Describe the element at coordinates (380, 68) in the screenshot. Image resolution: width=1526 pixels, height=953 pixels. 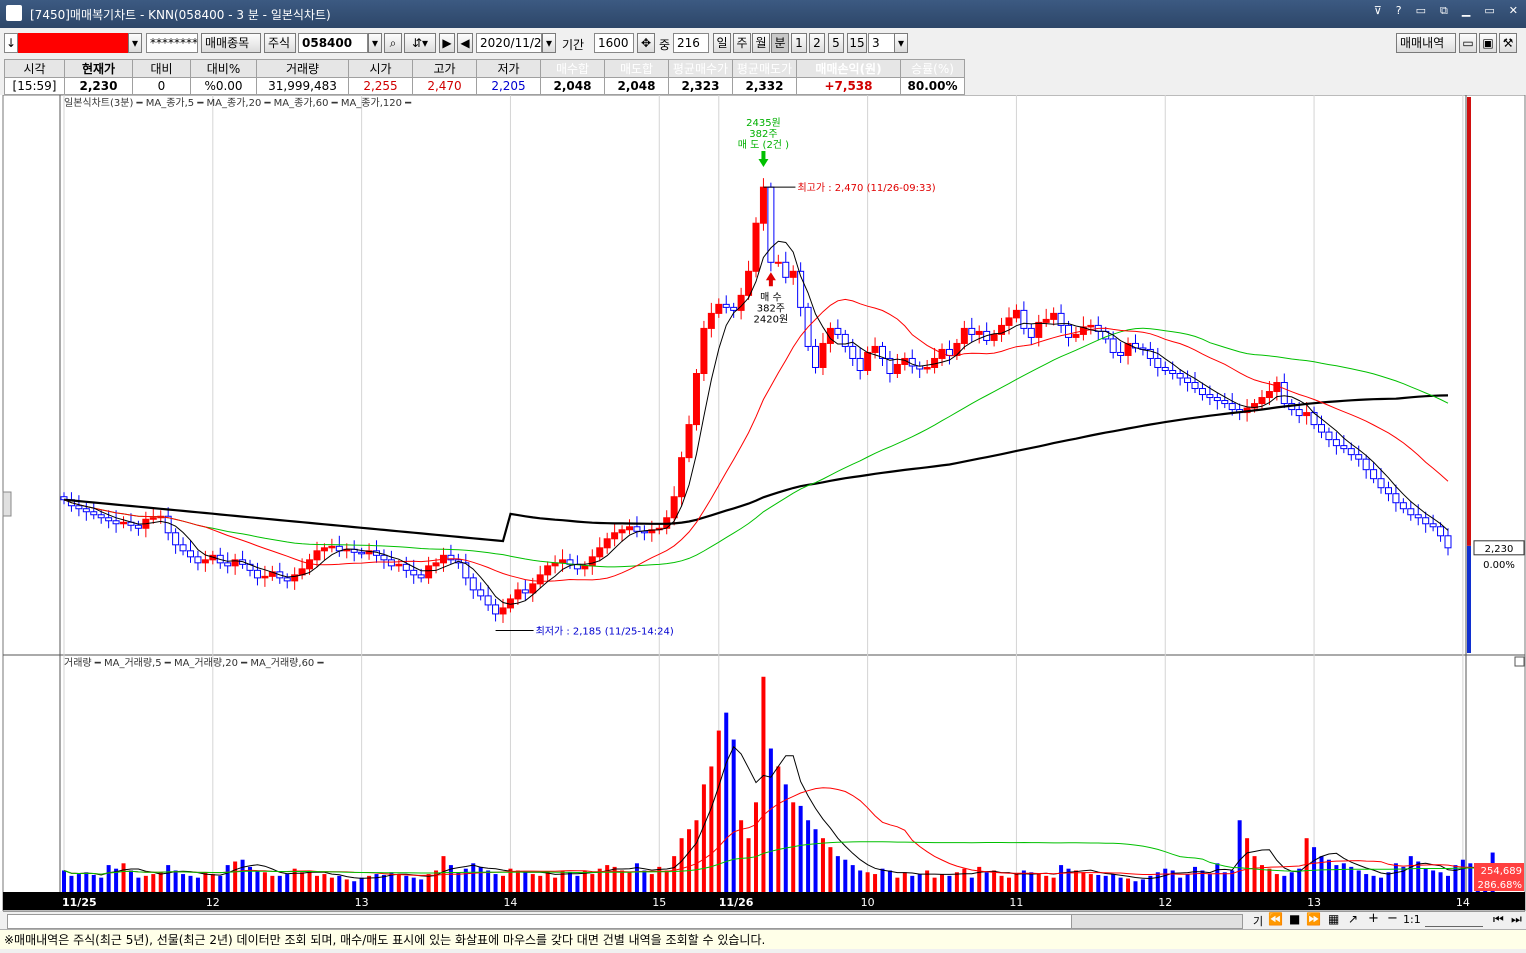
I see `quote-header-5: 시가` at that location.